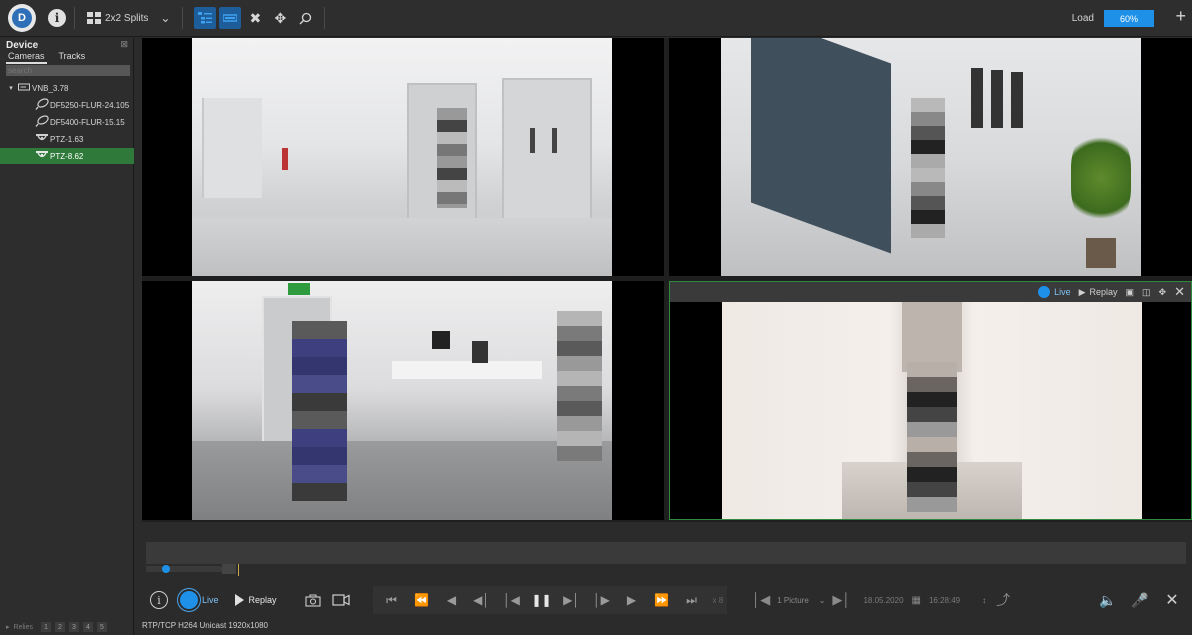 The width and height of the screenshot is (1192, 635). I want to click on search-button, so click(305, 18).